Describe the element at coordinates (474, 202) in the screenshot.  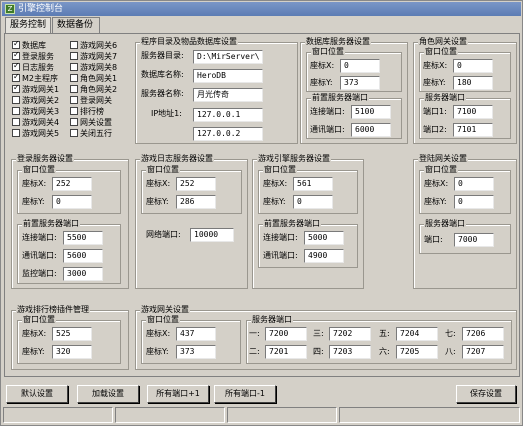
I see `login-gate-y-input: 0` at that location.